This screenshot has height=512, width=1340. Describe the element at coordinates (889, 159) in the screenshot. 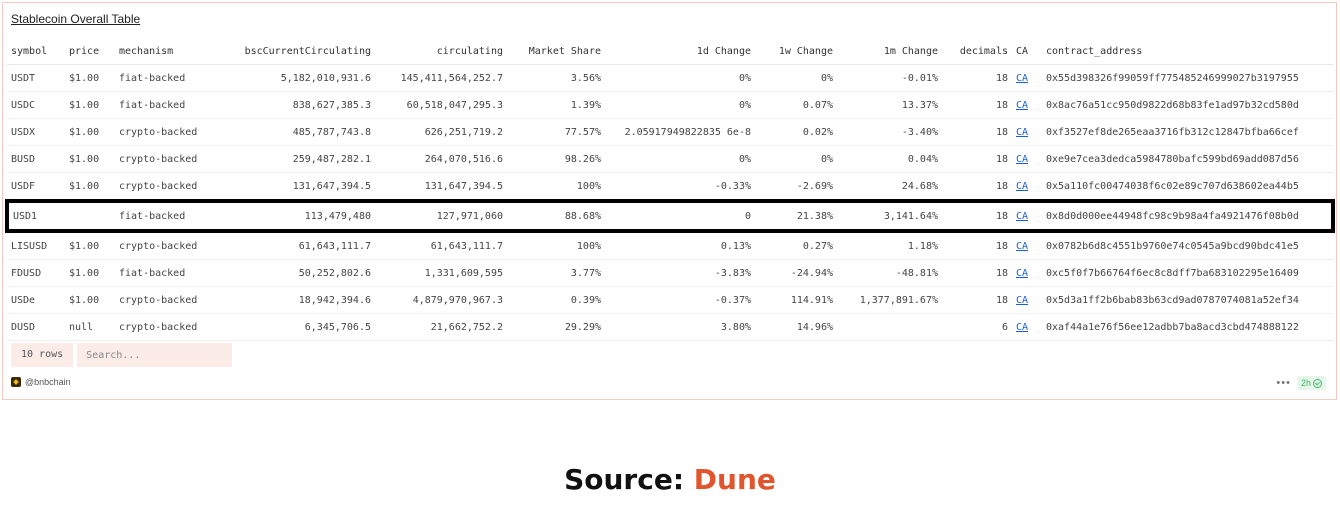

I see `cell-1m-change: 0.04%` at that location.